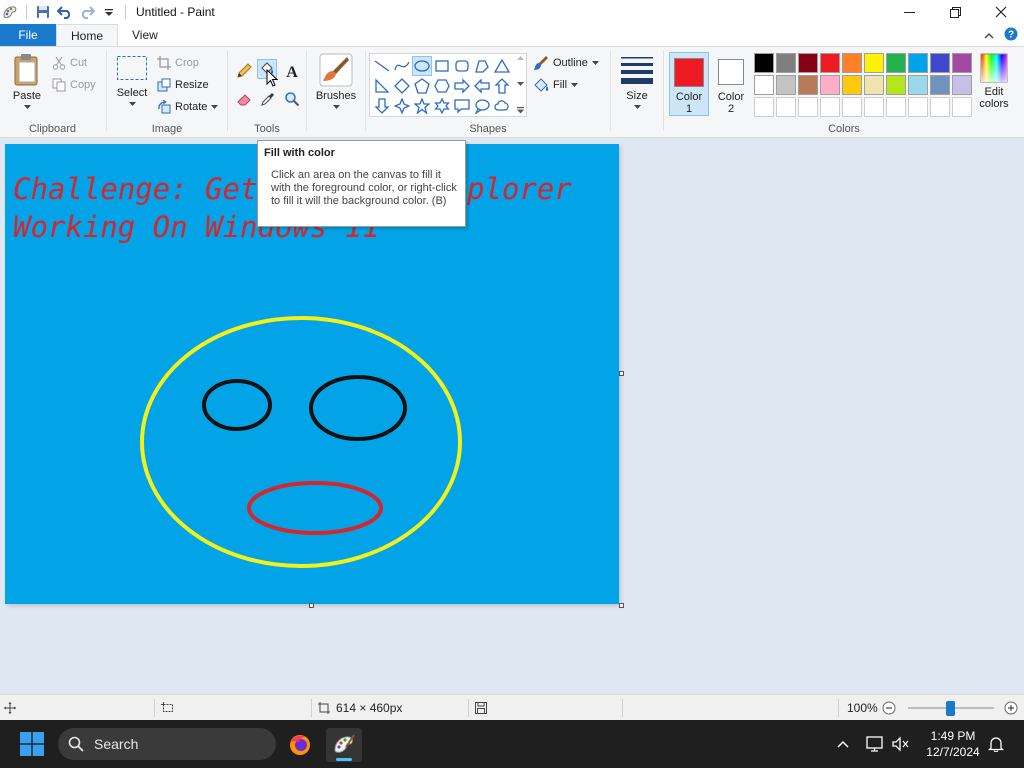 Image resolution: width=1024 pixels, height=768 pixels. Describe the element at coordinates (621, 373) in the screenshot. I see `resize-handle-right` at that location.